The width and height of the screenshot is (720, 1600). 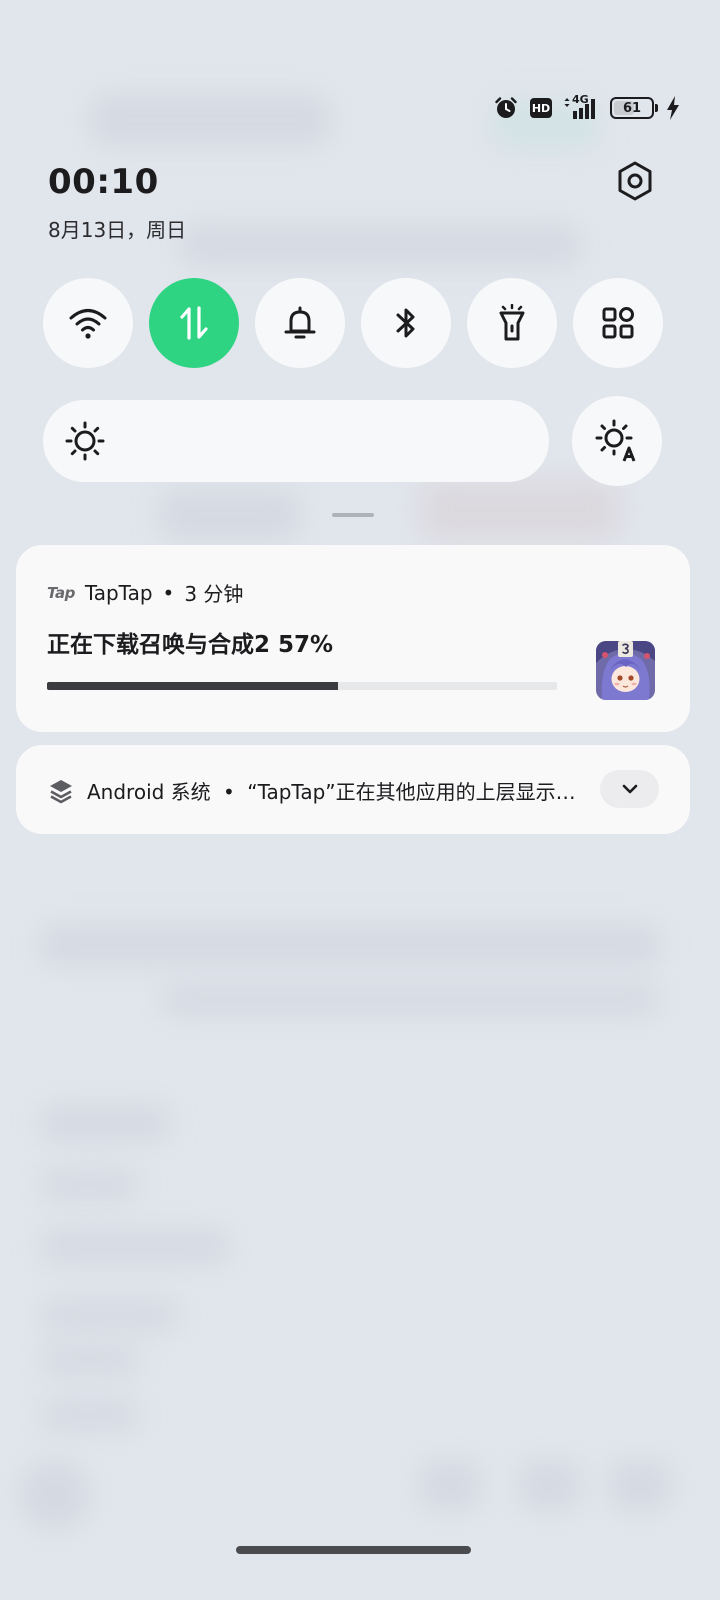 I want to click on clock: 00:10, so click(x=103, y=182).